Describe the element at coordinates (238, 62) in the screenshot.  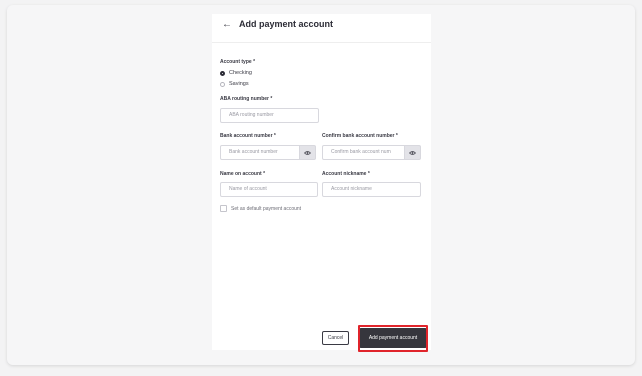
I see `account-type-label: Account type *` at that location.